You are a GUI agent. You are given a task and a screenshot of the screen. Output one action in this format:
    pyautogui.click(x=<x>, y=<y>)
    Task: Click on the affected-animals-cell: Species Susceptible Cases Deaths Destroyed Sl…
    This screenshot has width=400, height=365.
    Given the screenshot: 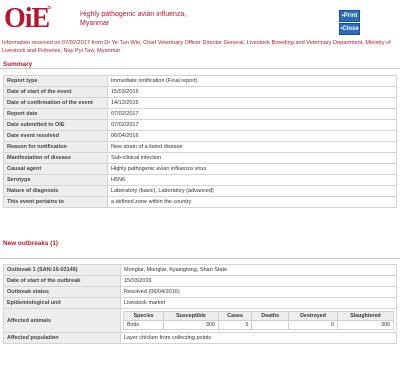 What is the action you would take?
    pyautogui.click(x=258, y=320)
    